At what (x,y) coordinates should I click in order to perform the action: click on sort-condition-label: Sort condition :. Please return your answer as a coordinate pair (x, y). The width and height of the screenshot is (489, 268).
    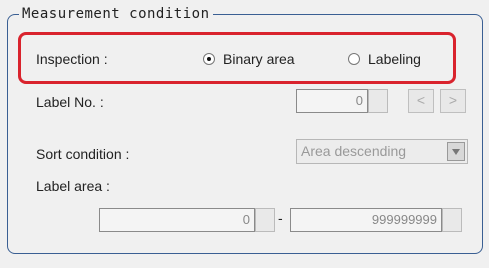
    Looking at the image, I should click on (83, 154).